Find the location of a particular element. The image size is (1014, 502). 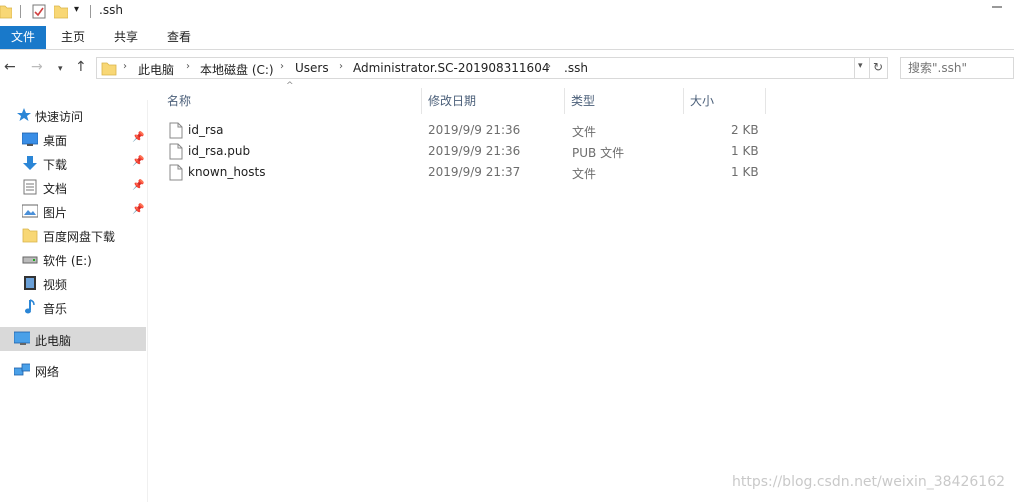

chevron-down-icon: ▾ is located at coordinates (860, 66).